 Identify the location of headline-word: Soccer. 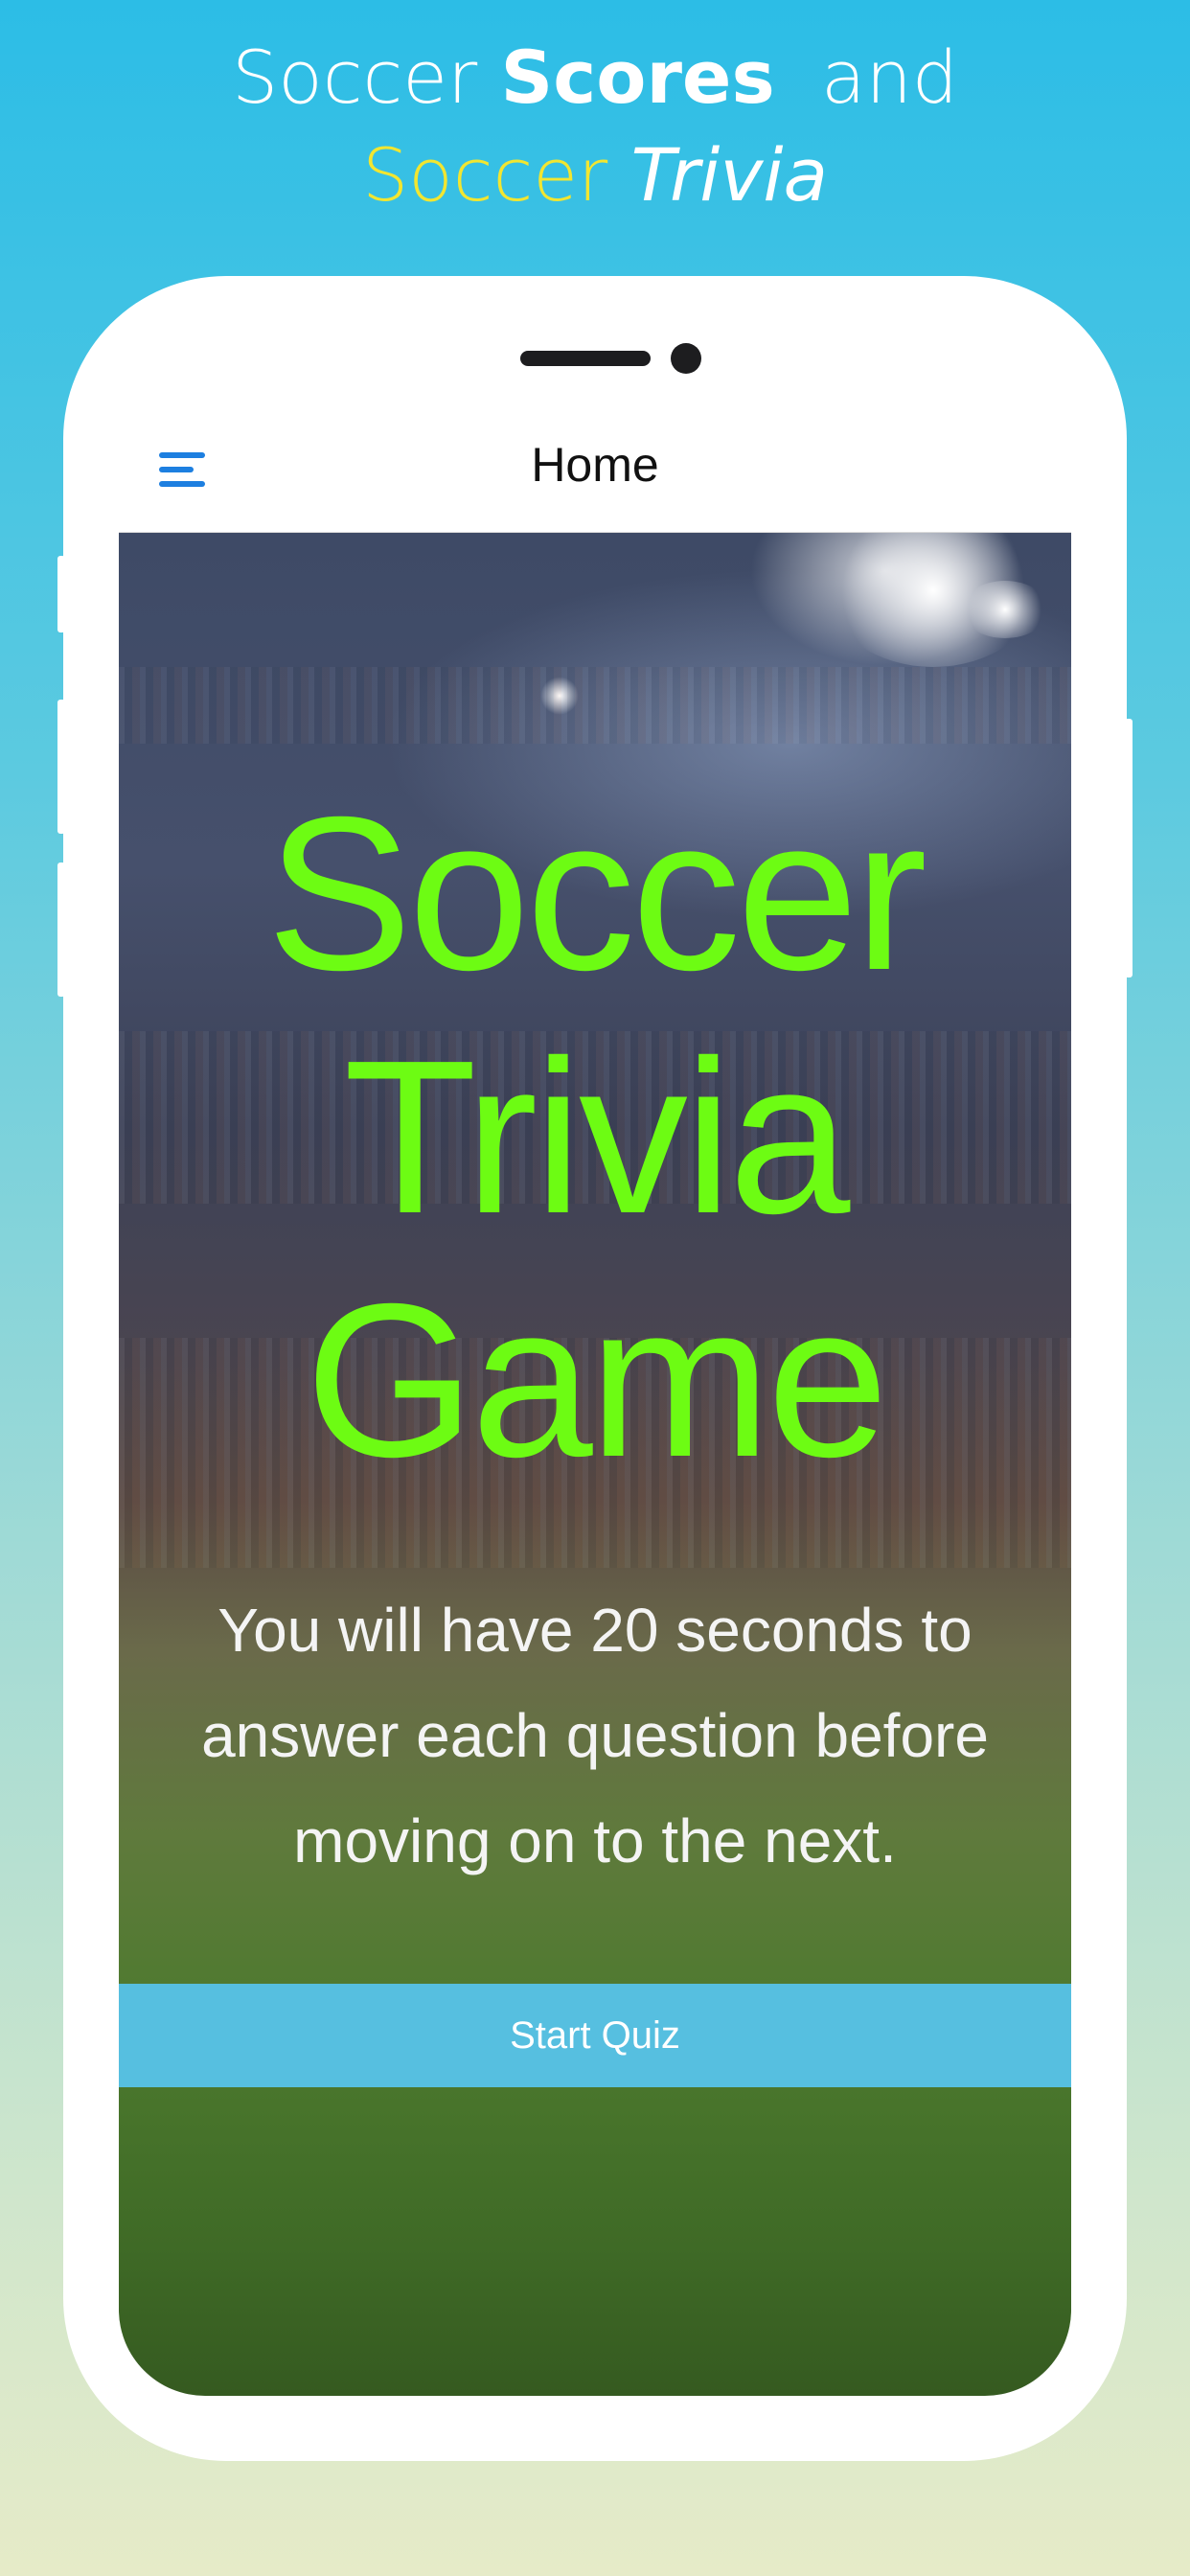
(355, 77).